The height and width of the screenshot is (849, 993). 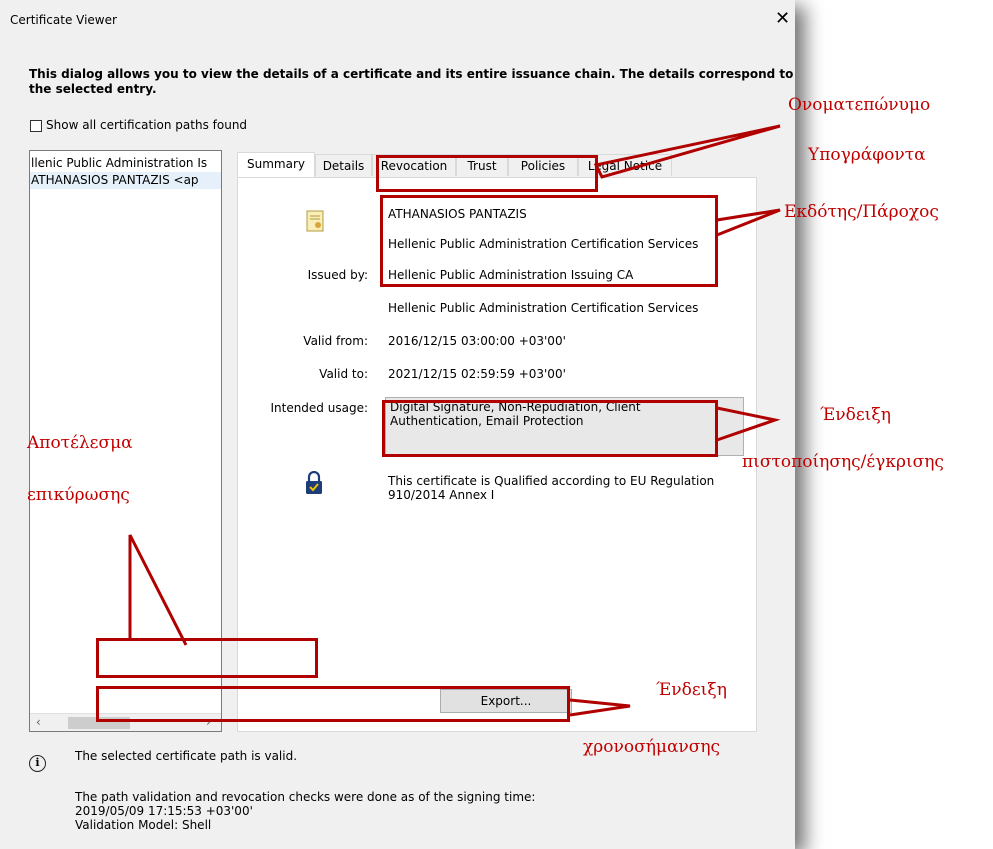 I want to click on annotation-cert-line-1: Ένδειξη, so click(x=855, y=415).